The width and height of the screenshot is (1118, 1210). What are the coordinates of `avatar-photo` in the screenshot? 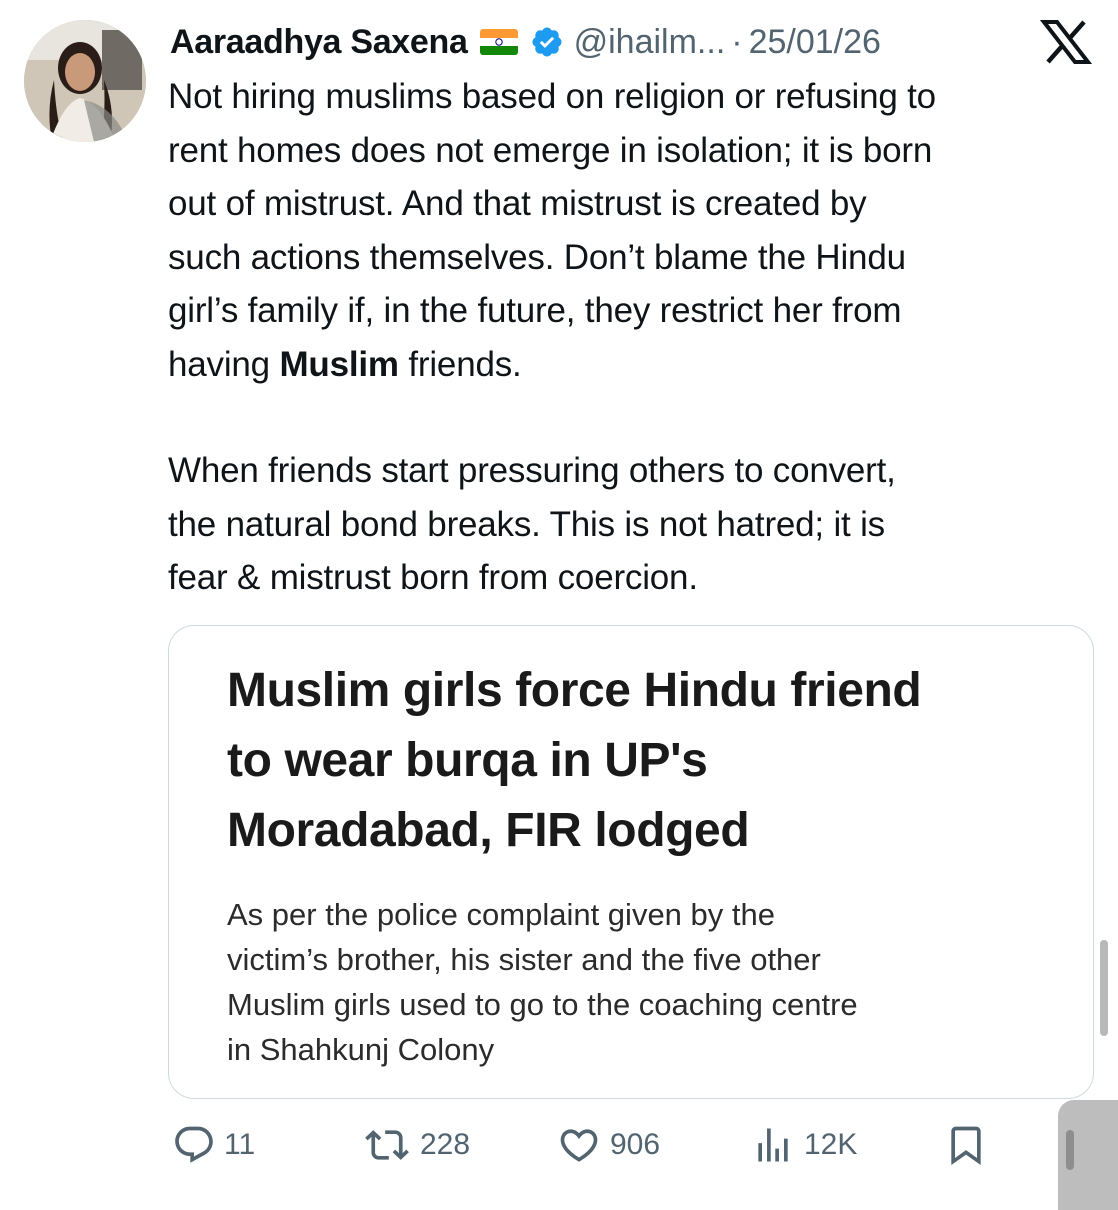 It's located at (85, 81).